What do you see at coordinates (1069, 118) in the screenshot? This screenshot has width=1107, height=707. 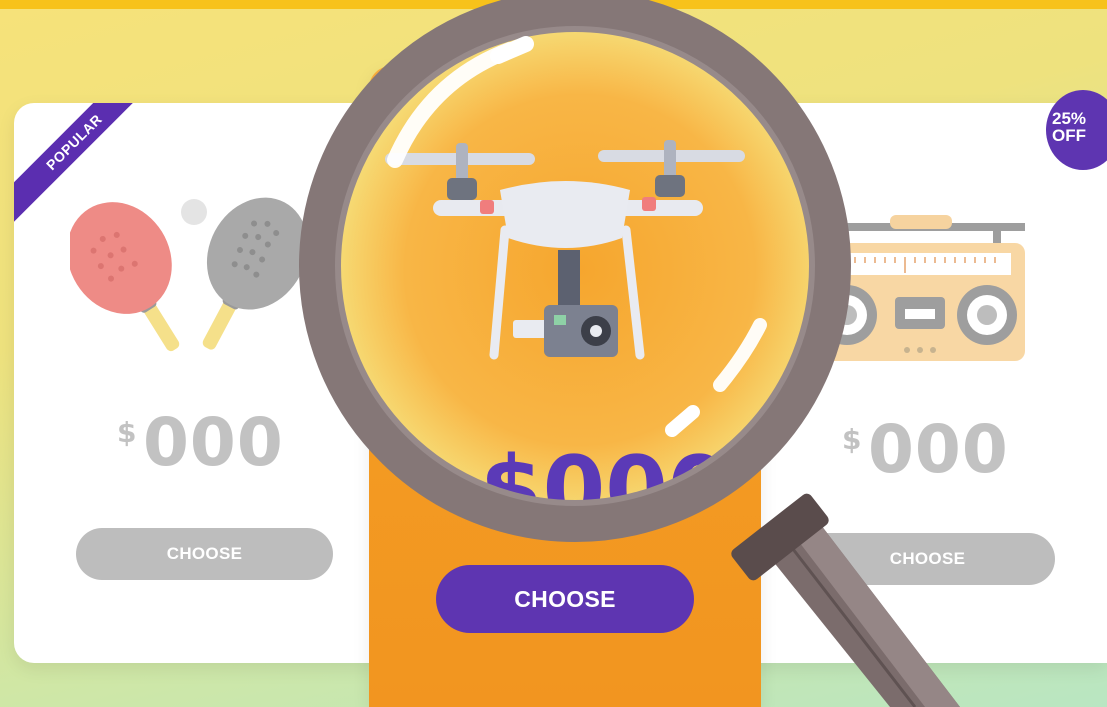 I see `discount-badge-percent: 25%` at bounding box center [1069, 118].